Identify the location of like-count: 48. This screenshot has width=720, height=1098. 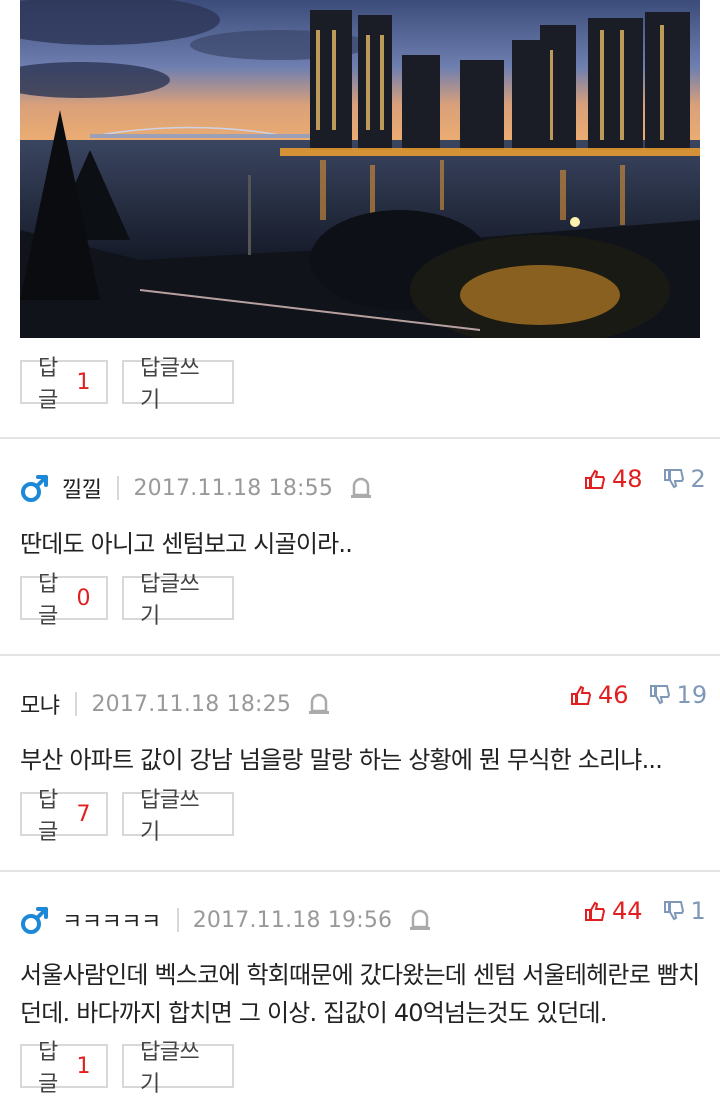
(627, 479).